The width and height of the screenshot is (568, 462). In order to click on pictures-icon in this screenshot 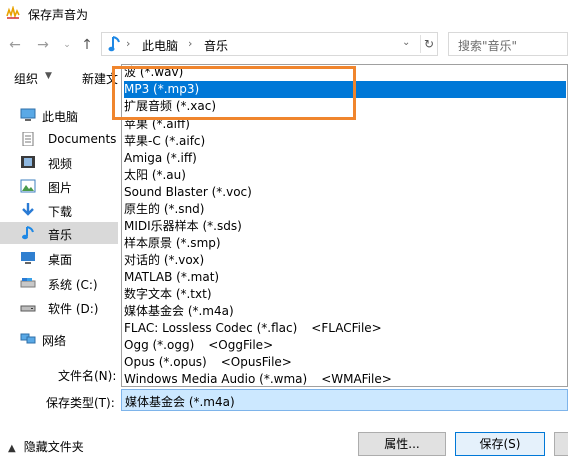, I will do `click(28, 186)`.